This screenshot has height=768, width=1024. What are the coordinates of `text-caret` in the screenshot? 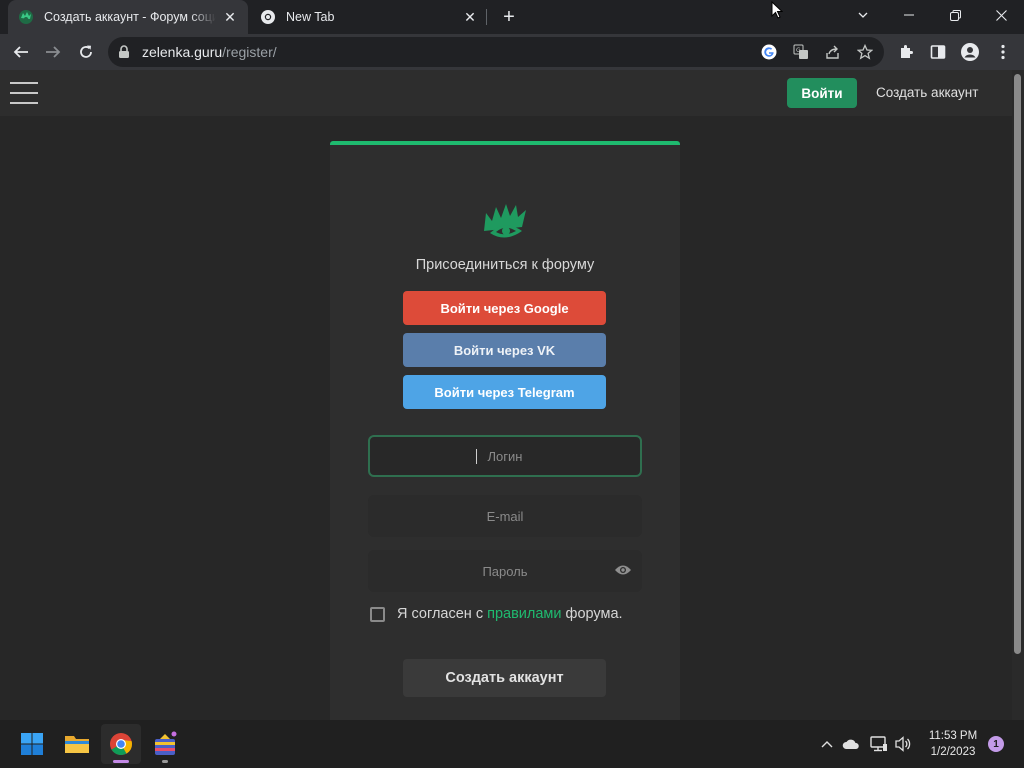 It's located at (476, 456).